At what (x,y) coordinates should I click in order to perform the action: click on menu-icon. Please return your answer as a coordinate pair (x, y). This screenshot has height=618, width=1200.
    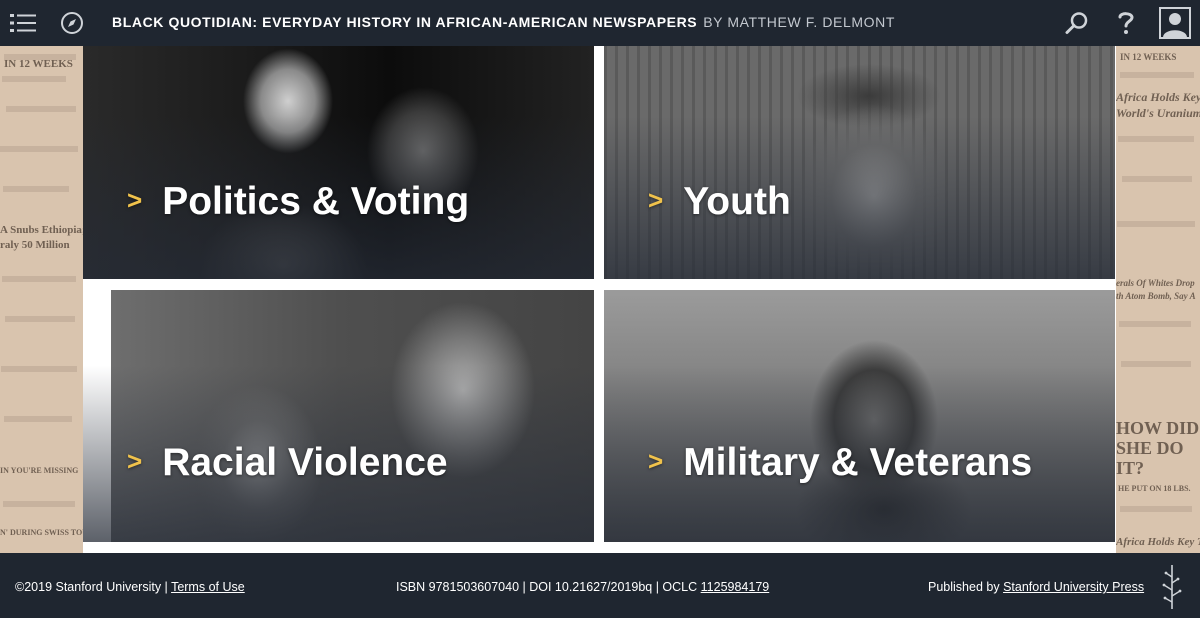
    Looking at the image, I should click on (23, 23).